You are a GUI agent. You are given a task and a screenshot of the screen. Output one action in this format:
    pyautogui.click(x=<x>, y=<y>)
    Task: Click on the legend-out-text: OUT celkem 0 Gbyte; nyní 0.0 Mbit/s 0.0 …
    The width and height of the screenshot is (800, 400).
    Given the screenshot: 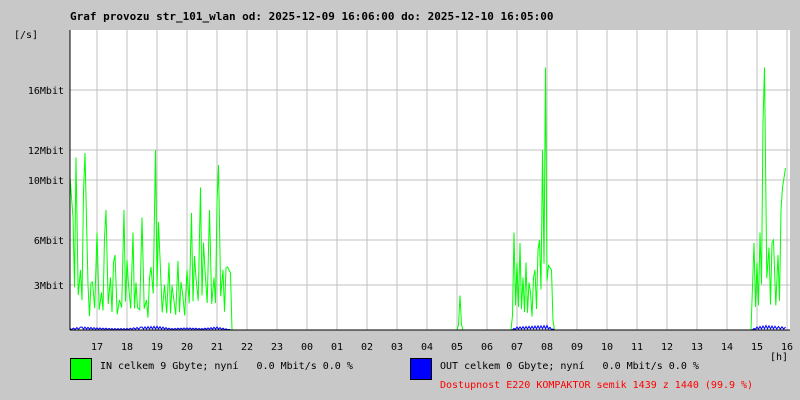 What is the action you would take?
    pyautogui.click(x=569, y=366)
    